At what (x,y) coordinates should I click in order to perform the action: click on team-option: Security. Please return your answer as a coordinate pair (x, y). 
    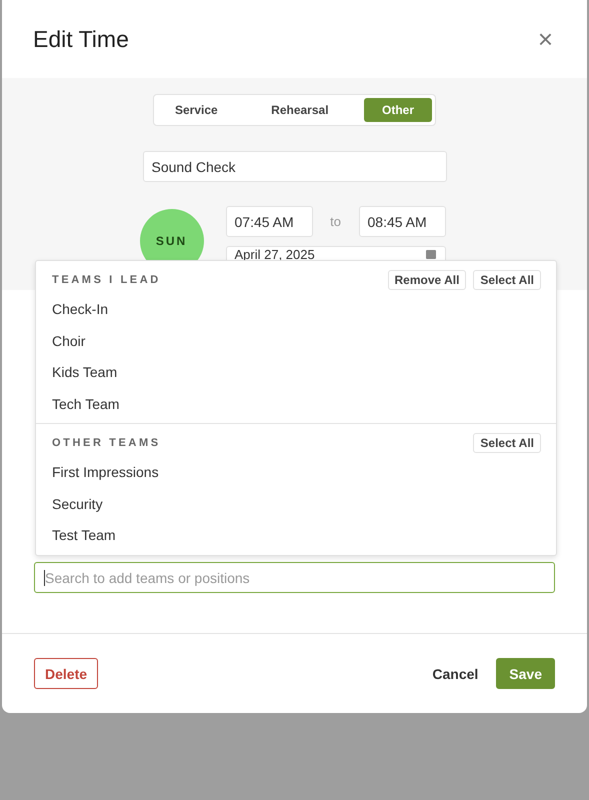
    Looking at the image, I should click on (296, 504).